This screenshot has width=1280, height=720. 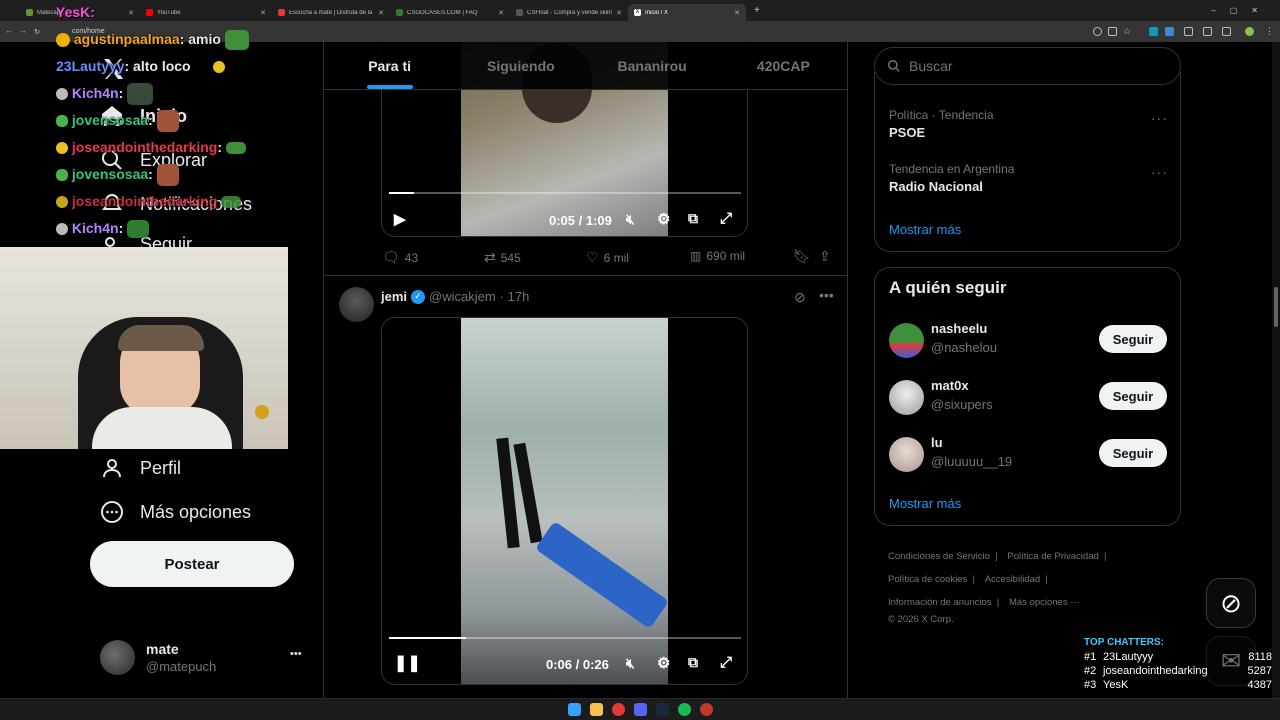 What do you see at coordinates (800, 297) in the screenshot?
I see `grok-icon: ⊘` at bounding box center [800, 297].